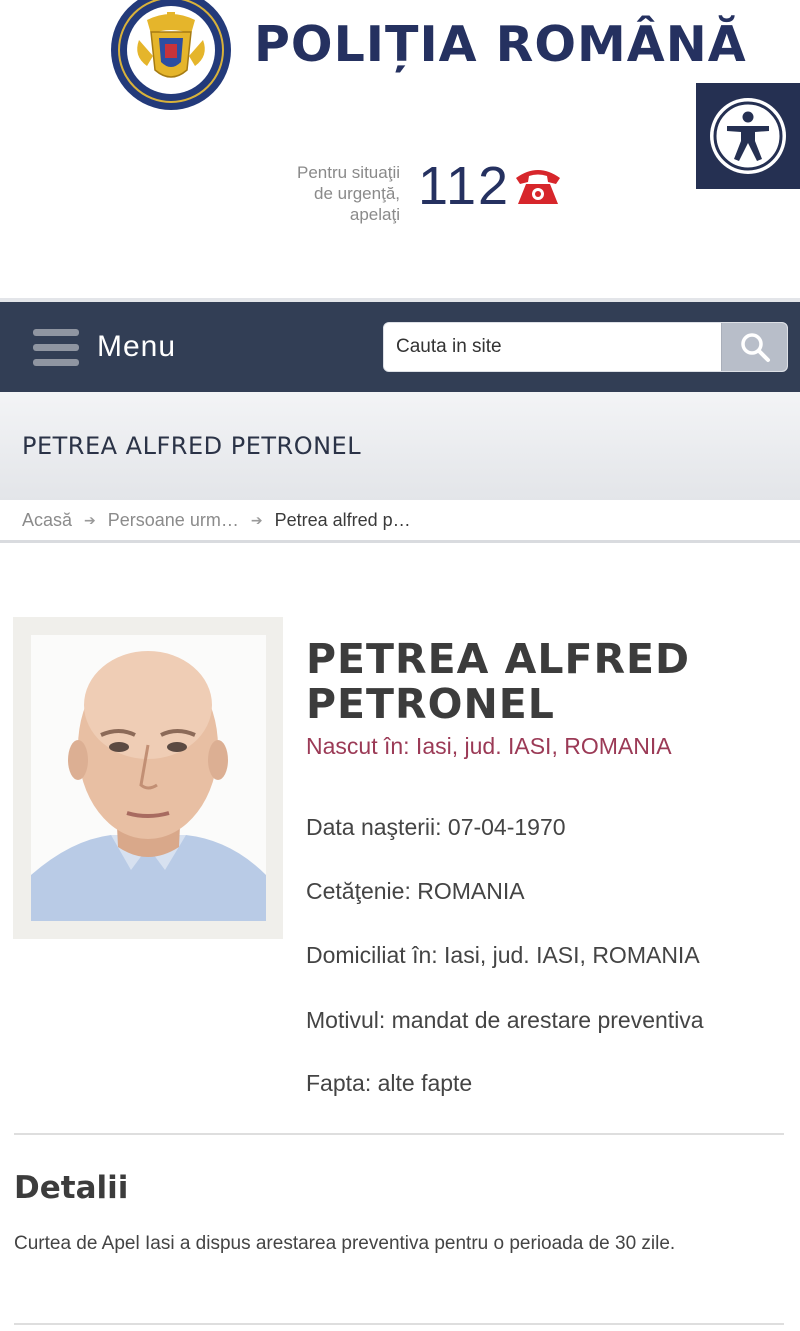 The height and width of the screenshot is (1331, 800). What do you see at coordinates (430, 704) in the screenshot?
I see `person-name-line: PETRONEL` at bounding box center [430, 704].